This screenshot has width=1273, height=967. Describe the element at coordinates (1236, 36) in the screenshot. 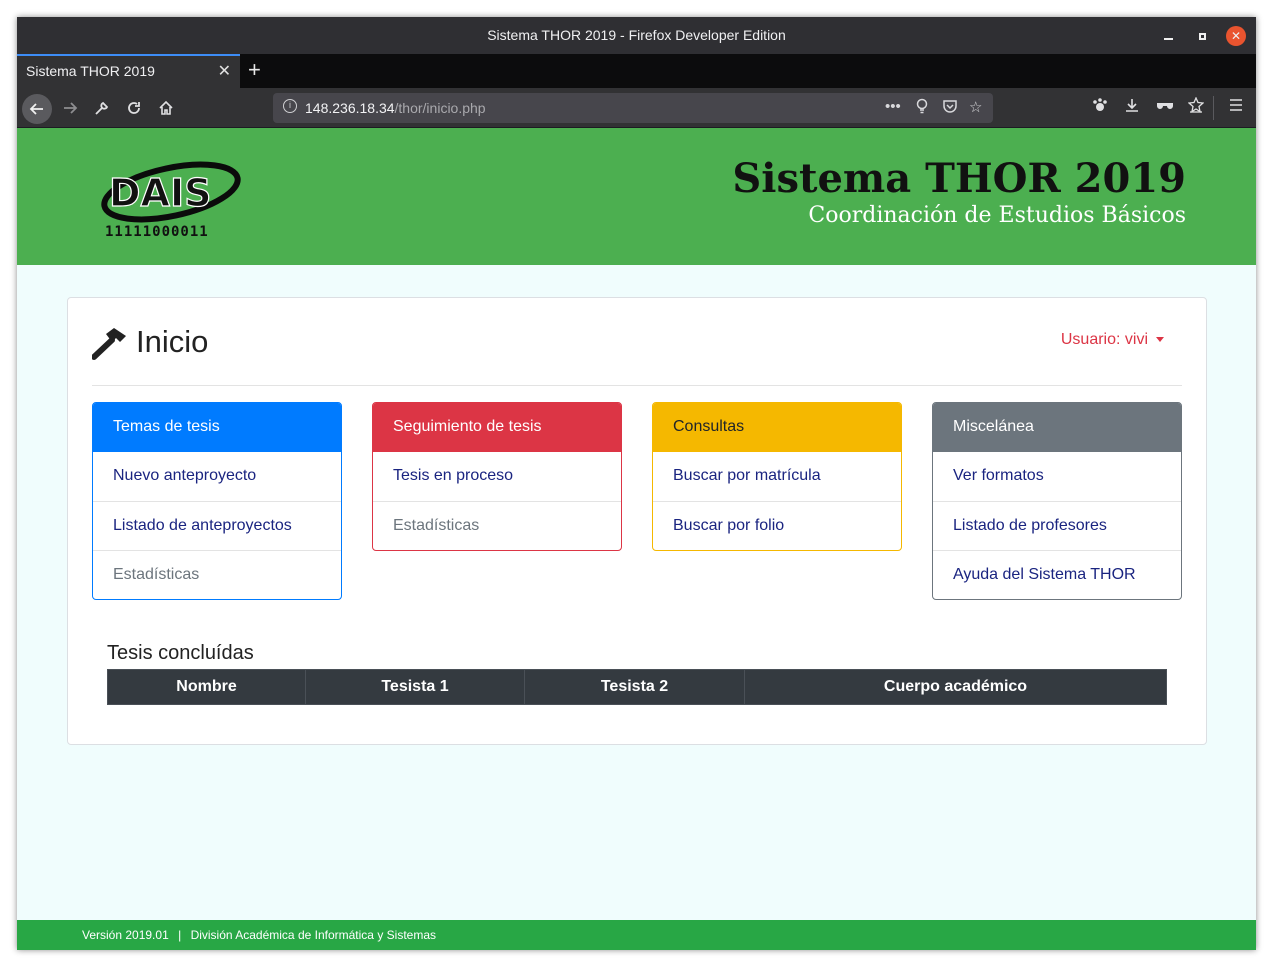

I see `close-window-button: ✕` at that location.